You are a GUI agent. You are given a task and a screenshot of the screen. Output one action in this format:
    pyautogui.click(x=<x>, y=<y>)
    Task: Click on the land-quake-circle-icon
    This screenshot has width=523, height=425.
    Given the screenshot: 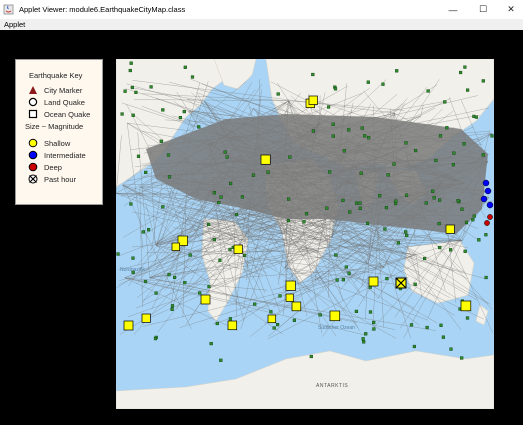 What is the action you would take?
    pyautogui.click(x=33, y=102)
    